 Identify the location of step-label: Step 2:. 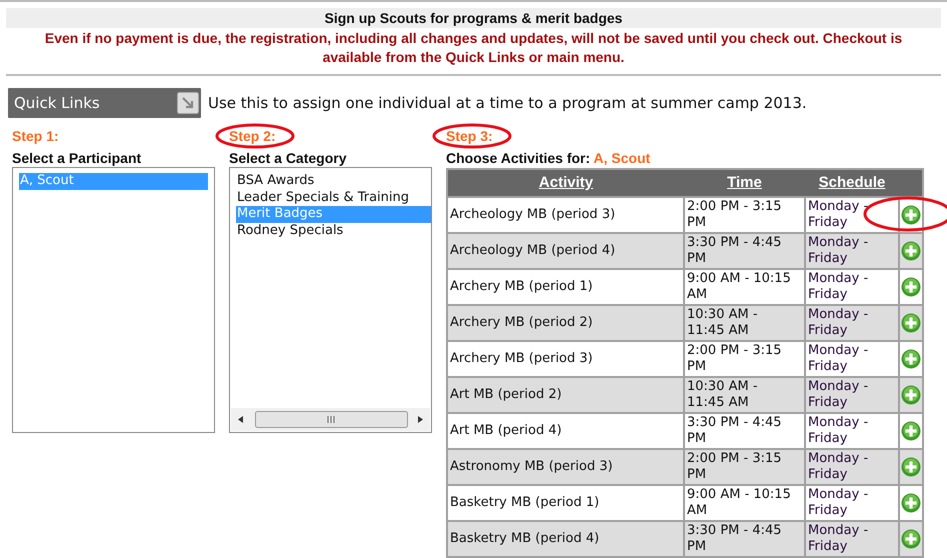
(252, 136).